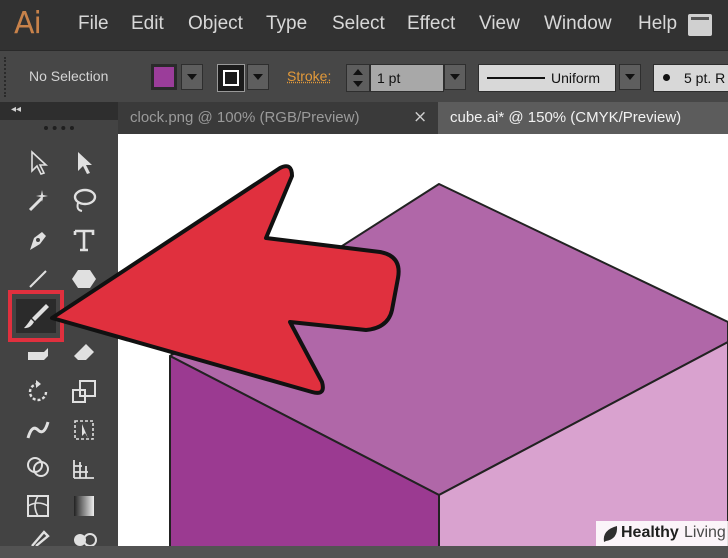 This screenshot has height=558, width=728. Describe the element at coordinates (516, 78) in the screenshot. I see `stroke-profile-line` at that location.